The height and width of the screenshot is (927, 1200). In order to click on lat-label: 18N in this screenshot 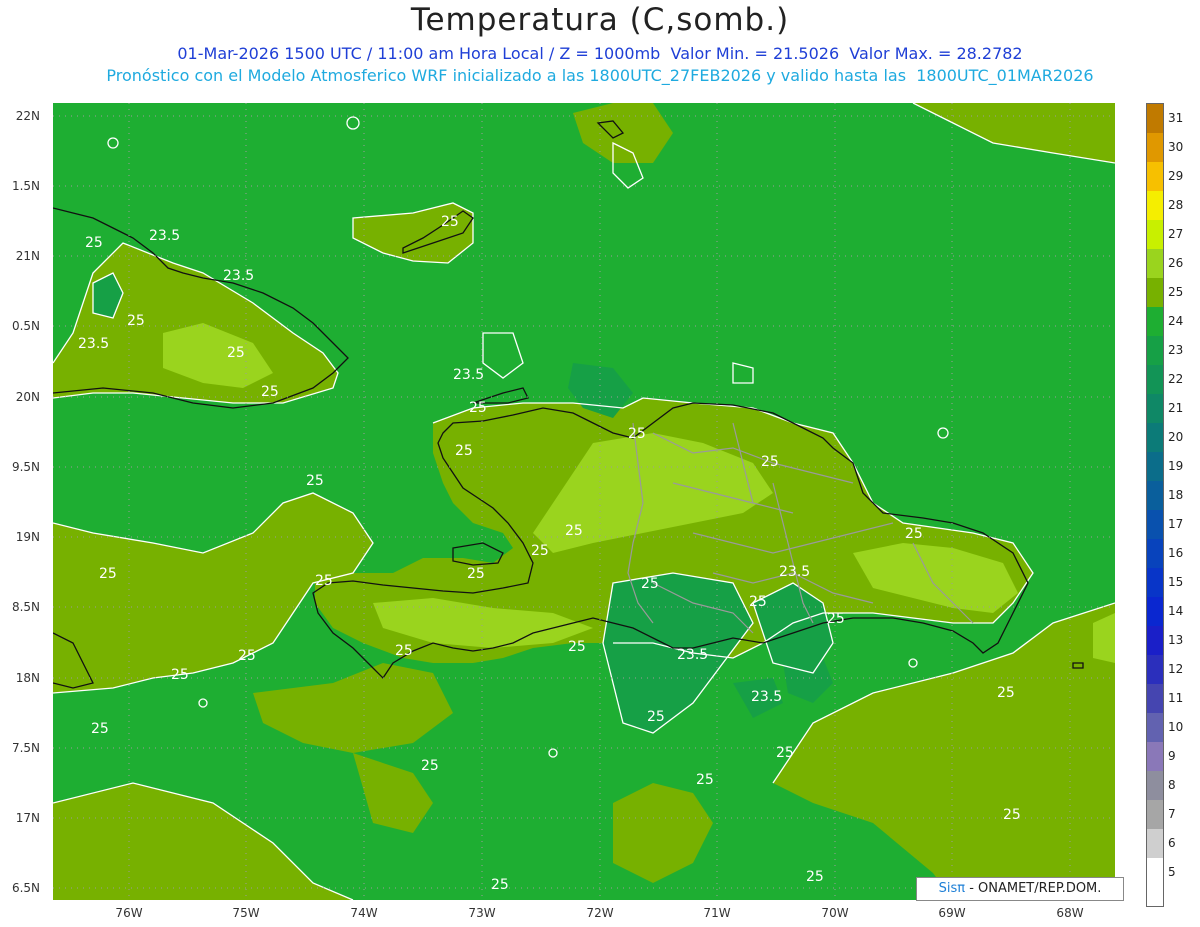, I will do `click(27, 678)`.